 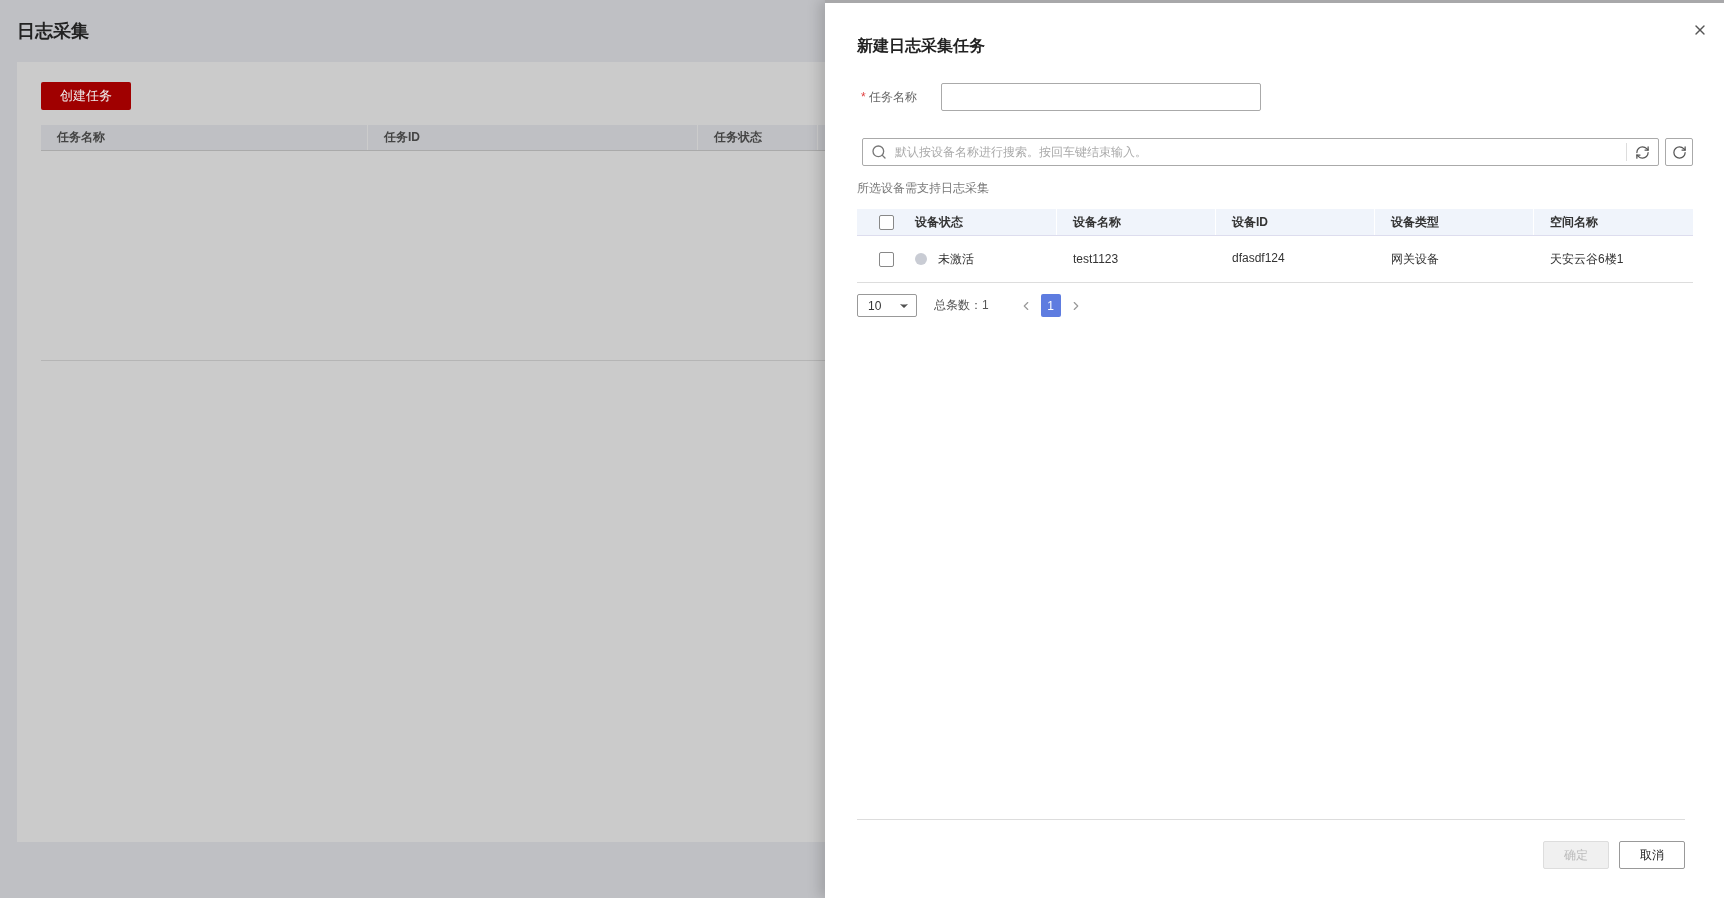 What do you see at coordinates (1295, 222) in the screenshot?
I see `column-header: 设备ID` at bounding box center [1295, 222].